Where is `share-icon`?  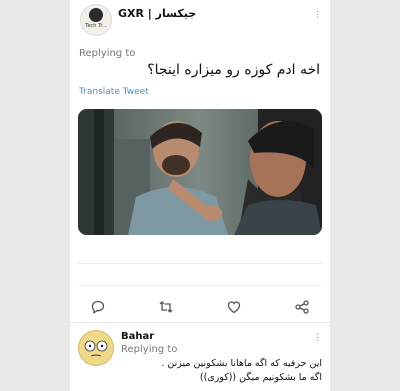
share-icon is located at coordinates (302, 307).